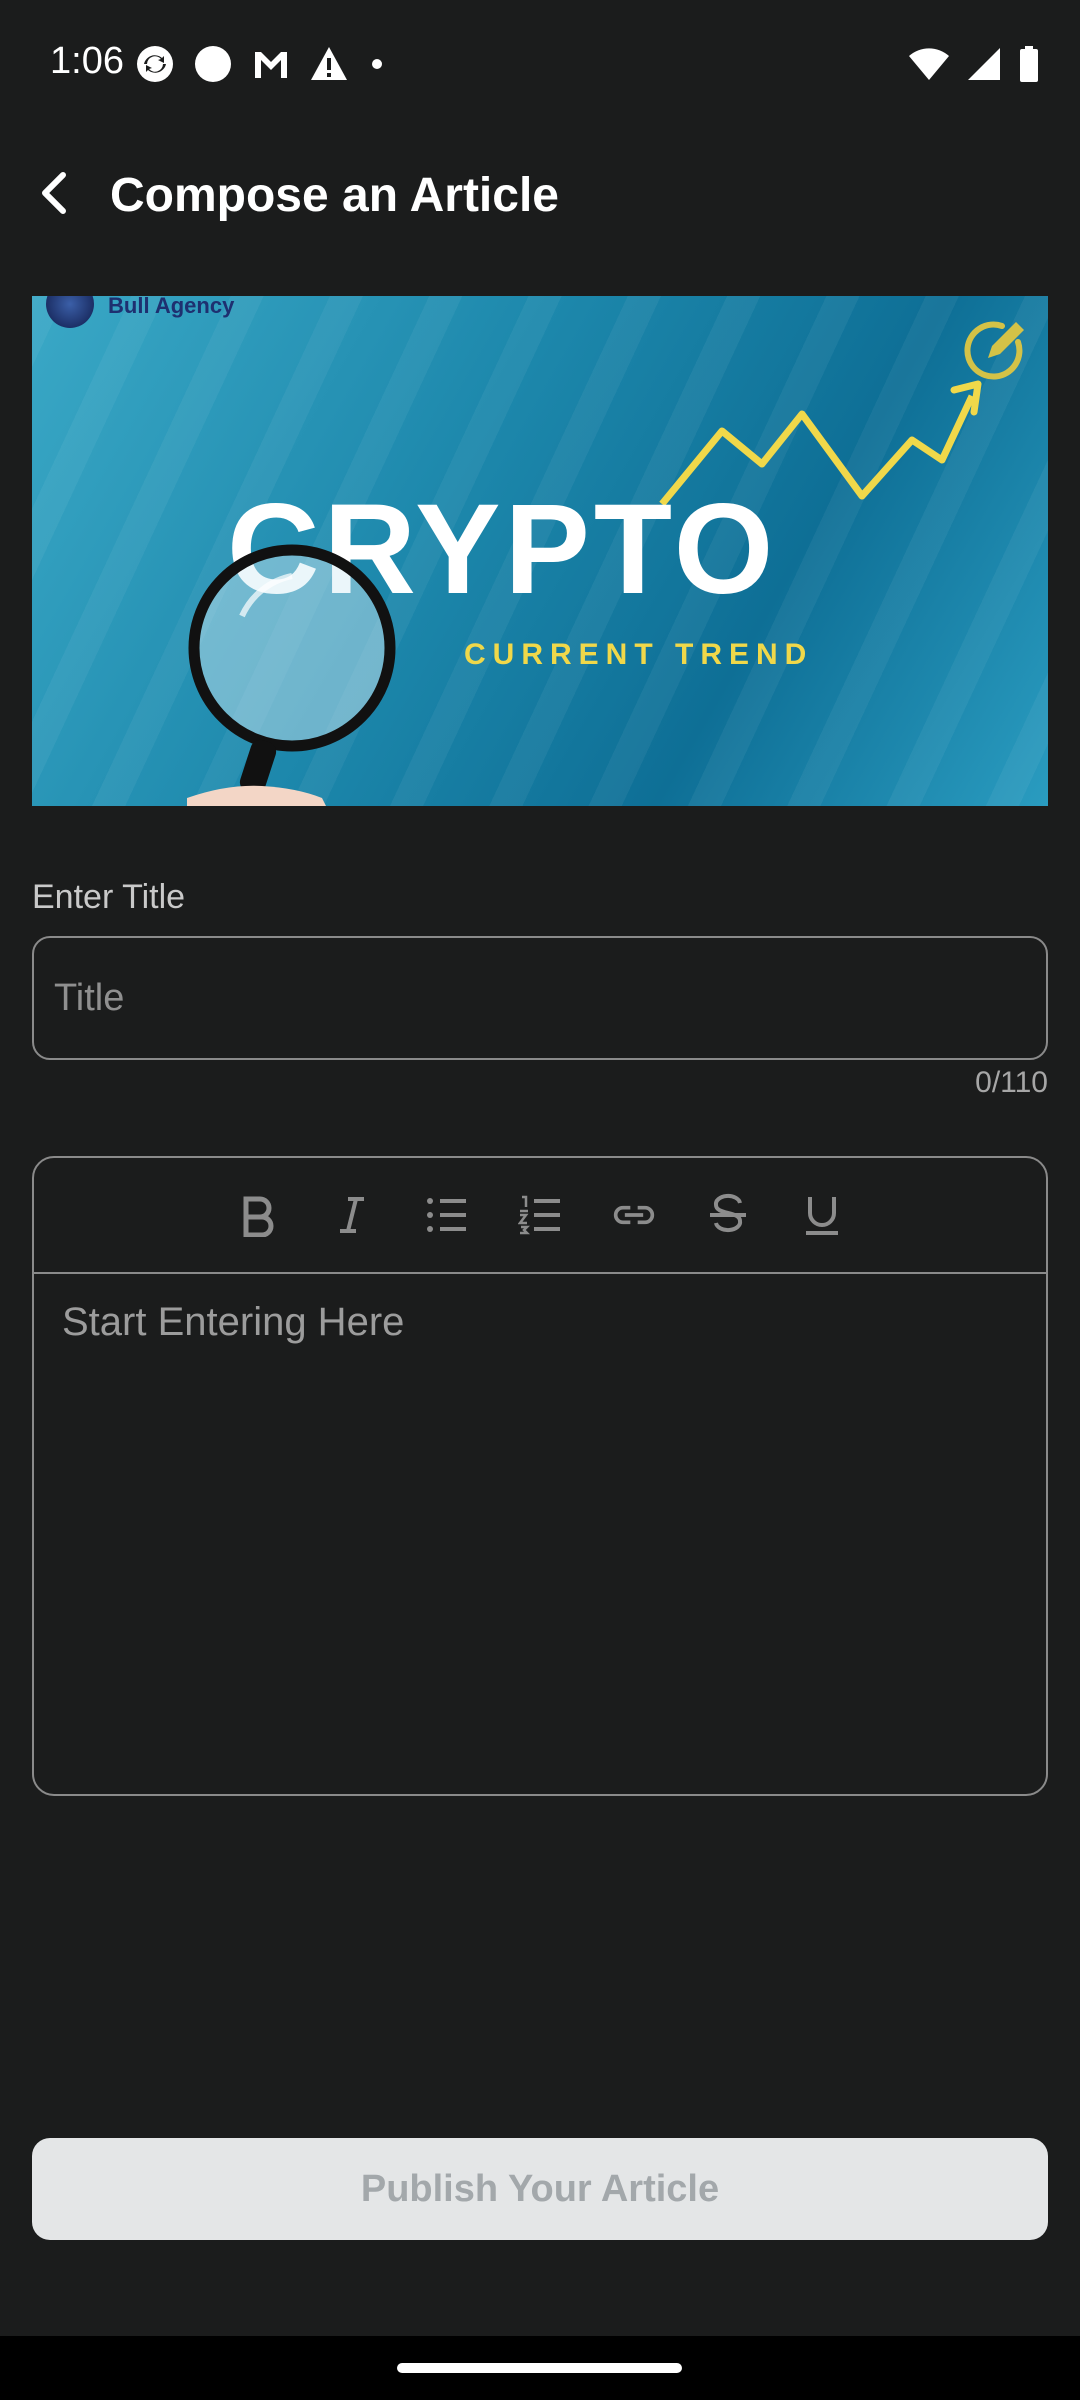  What do you see at coordinates (291, 675) in the screenshot?
I see `magnifying-glass-graphic` at bounding box center [291, 675].